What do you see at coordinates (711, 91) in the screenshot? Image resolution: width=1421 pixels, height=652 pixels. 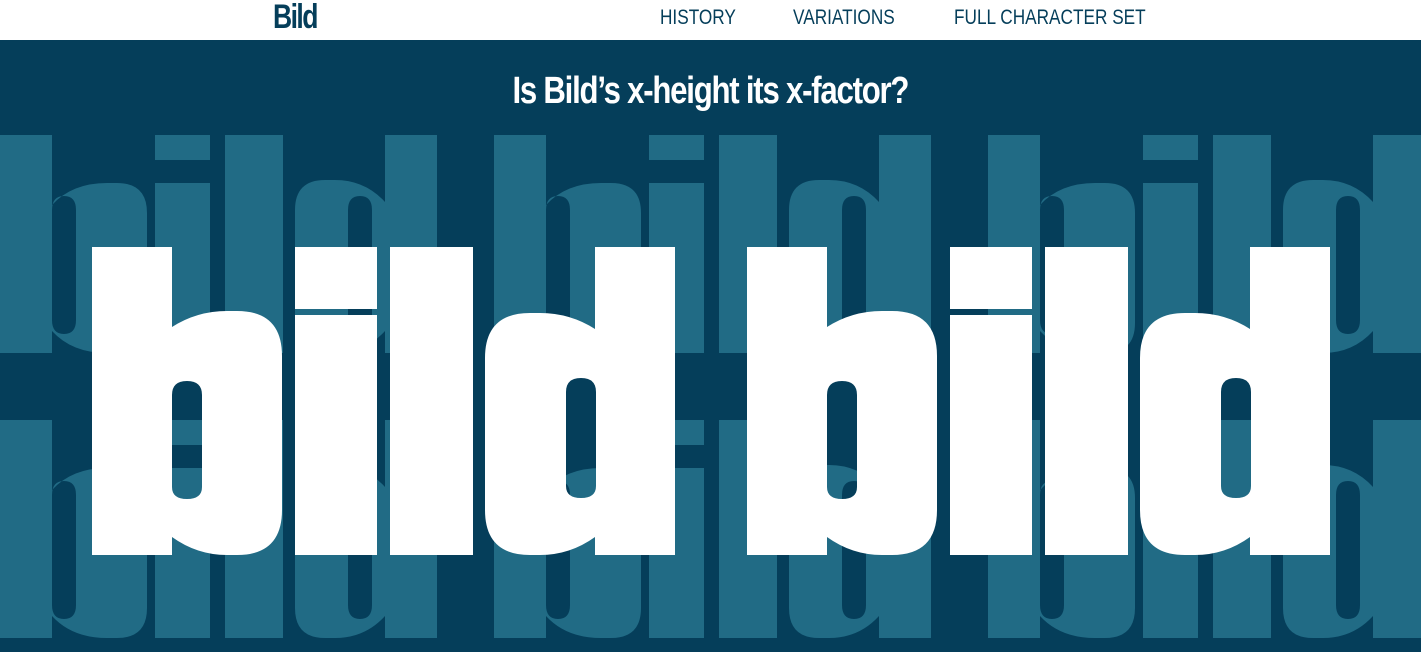 I see `hero-headline: Is Bild’s x-height its x-factor?` at bounding box center [711, 91].